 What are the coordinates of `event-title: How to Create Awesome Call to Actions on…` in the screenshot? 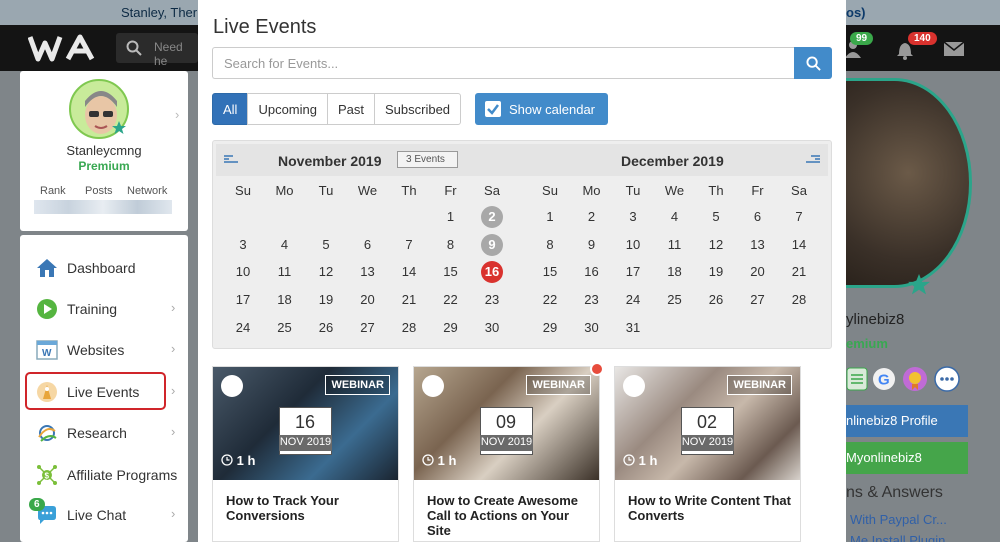 It's located at (509, 515).